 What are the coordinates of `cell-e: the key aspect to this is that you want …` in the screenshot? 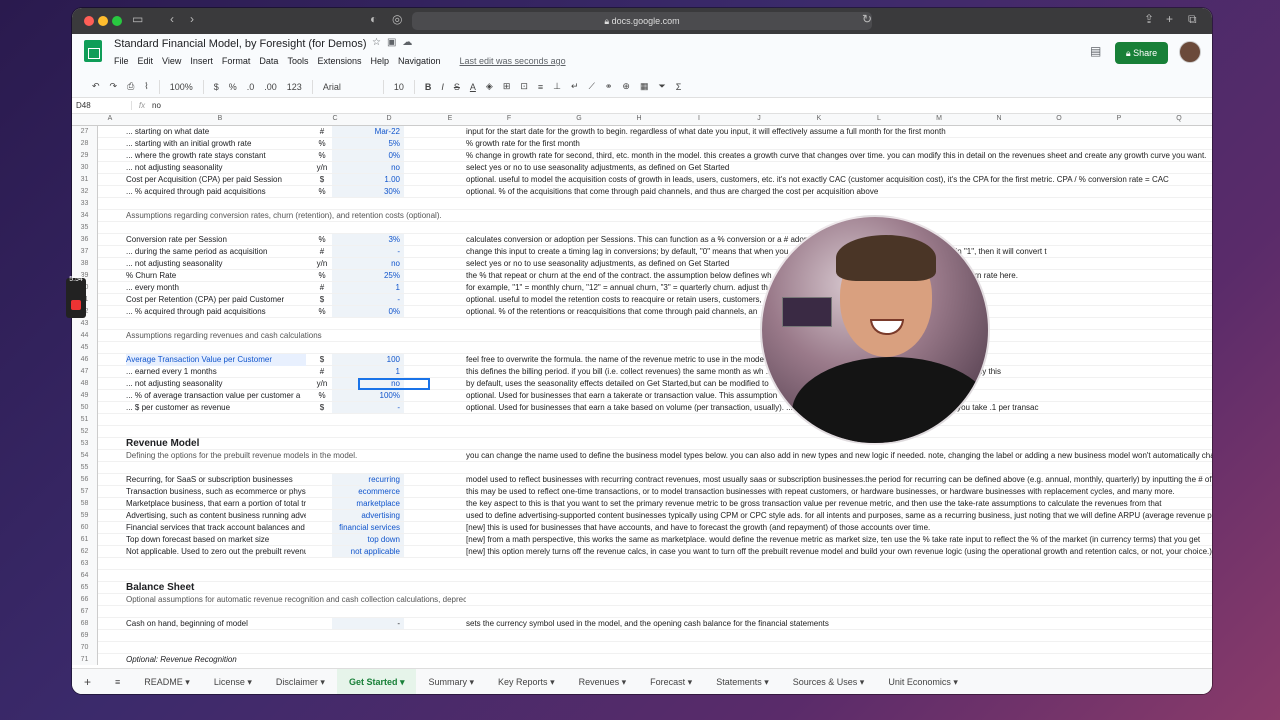 It's located at (839, 504).